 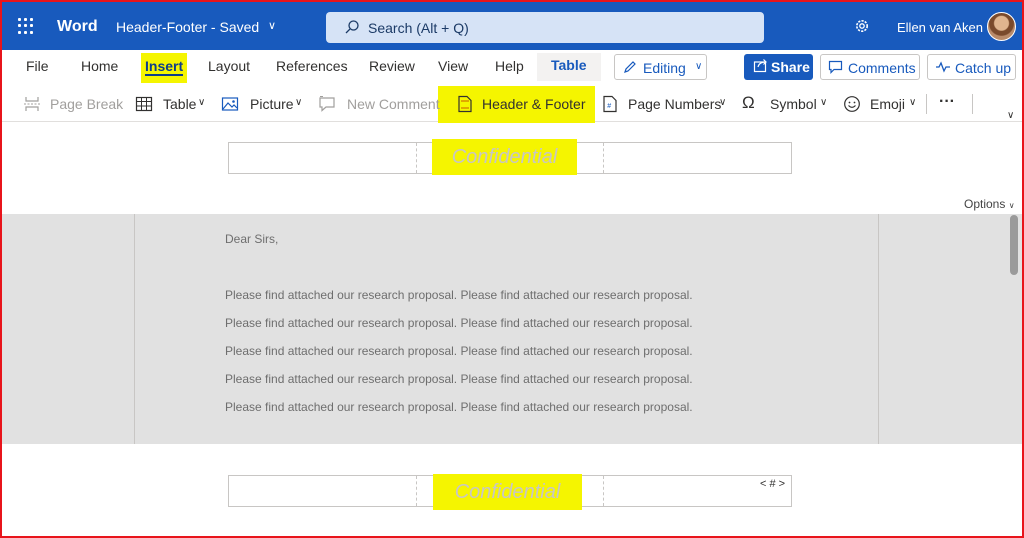 I want to click on options-label: Options, so click(x=985, y=204).